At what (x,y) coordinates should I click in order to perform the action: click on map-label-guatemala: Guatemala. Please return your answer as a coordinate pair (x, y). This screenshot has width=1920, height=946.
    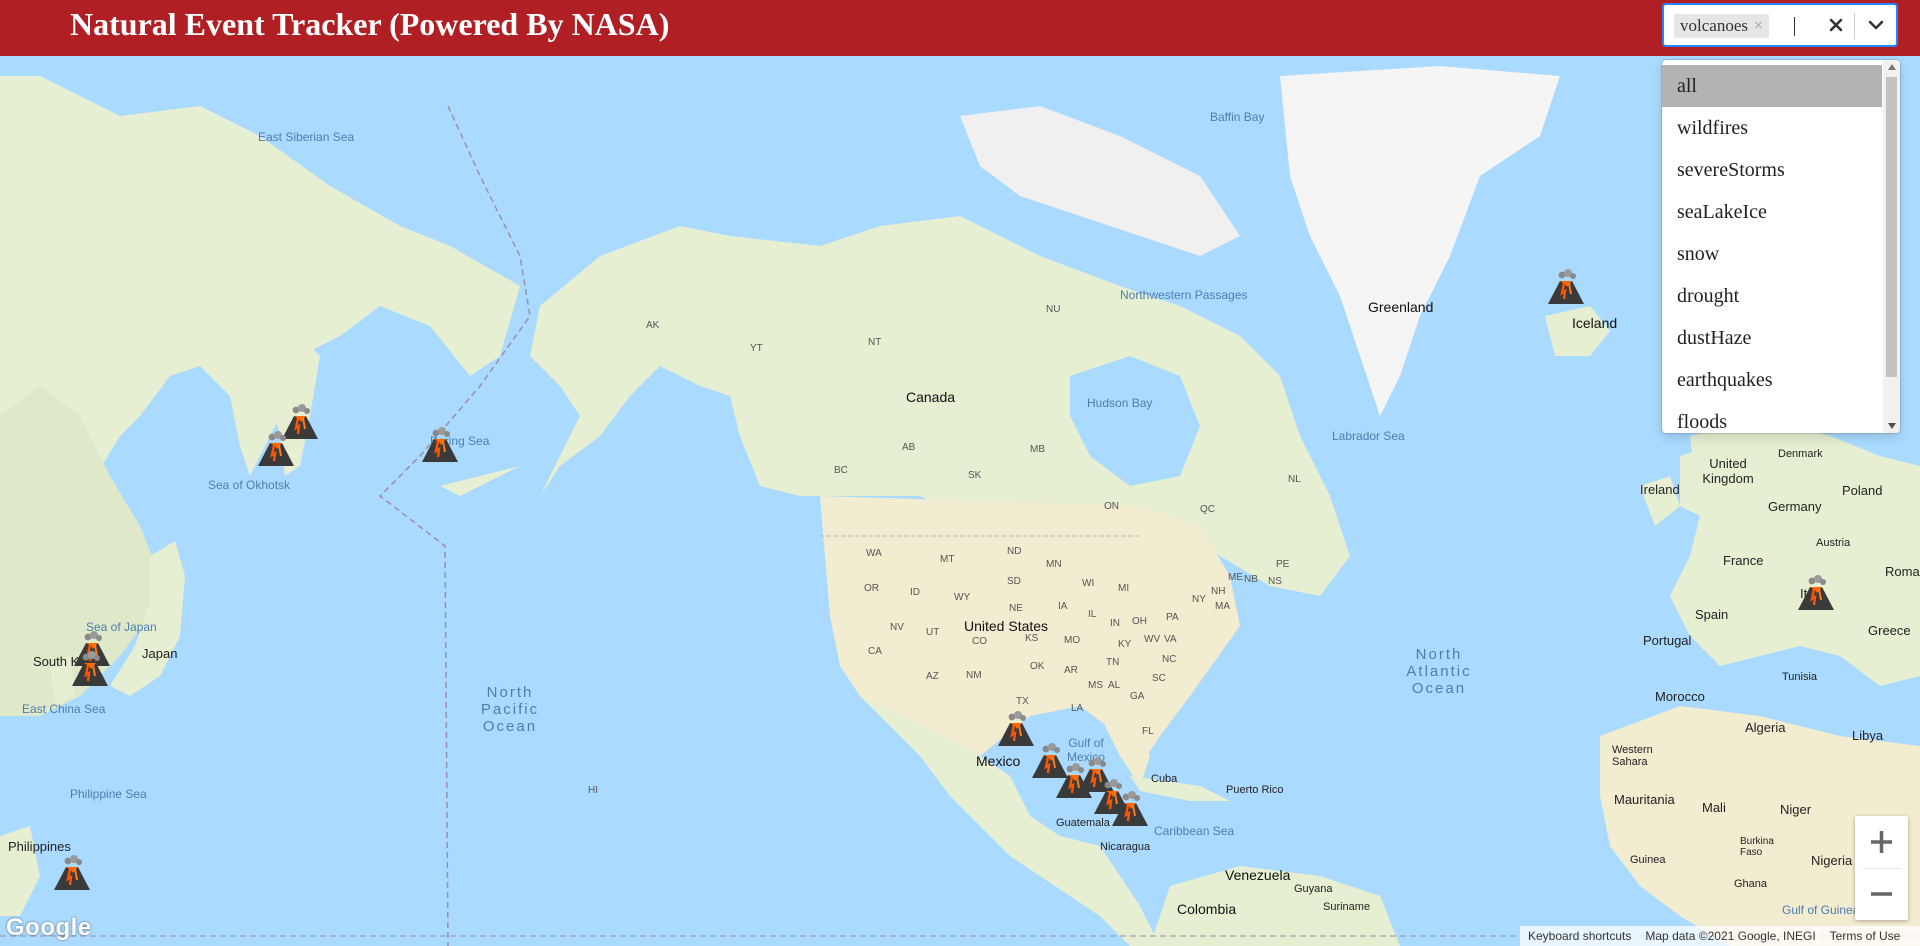
    Looking at the image, I should click on (1083, 823).